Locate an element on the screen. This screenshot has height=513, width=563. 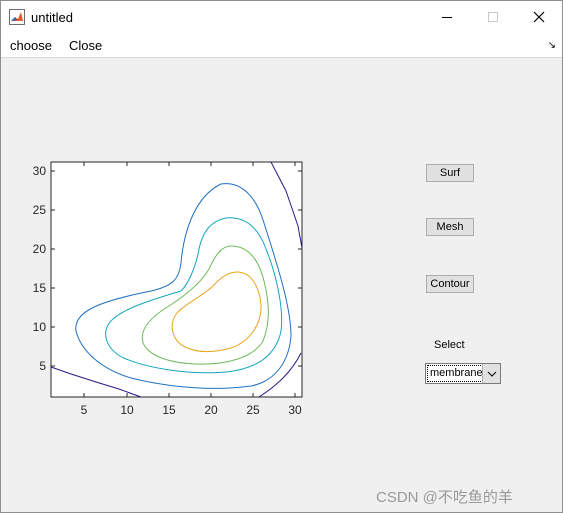
x-tick-label: 30 is located at coordinates (295, 410).